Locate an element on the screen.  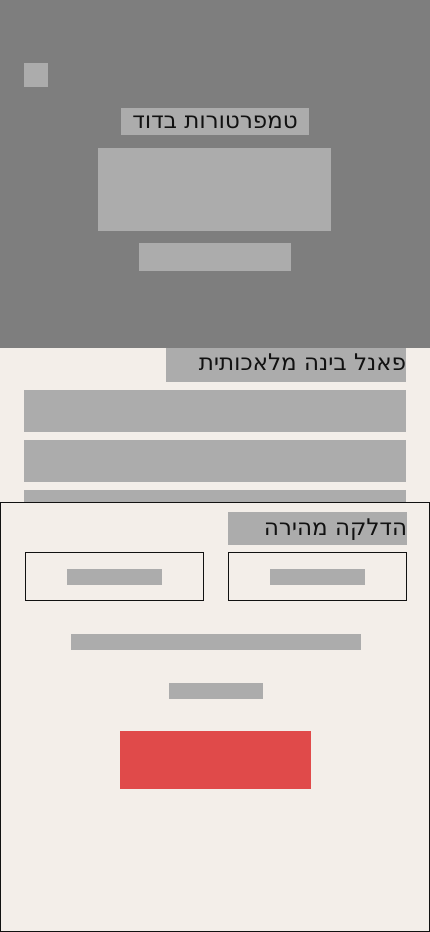
duration-value is located at coordinates (216, 691).